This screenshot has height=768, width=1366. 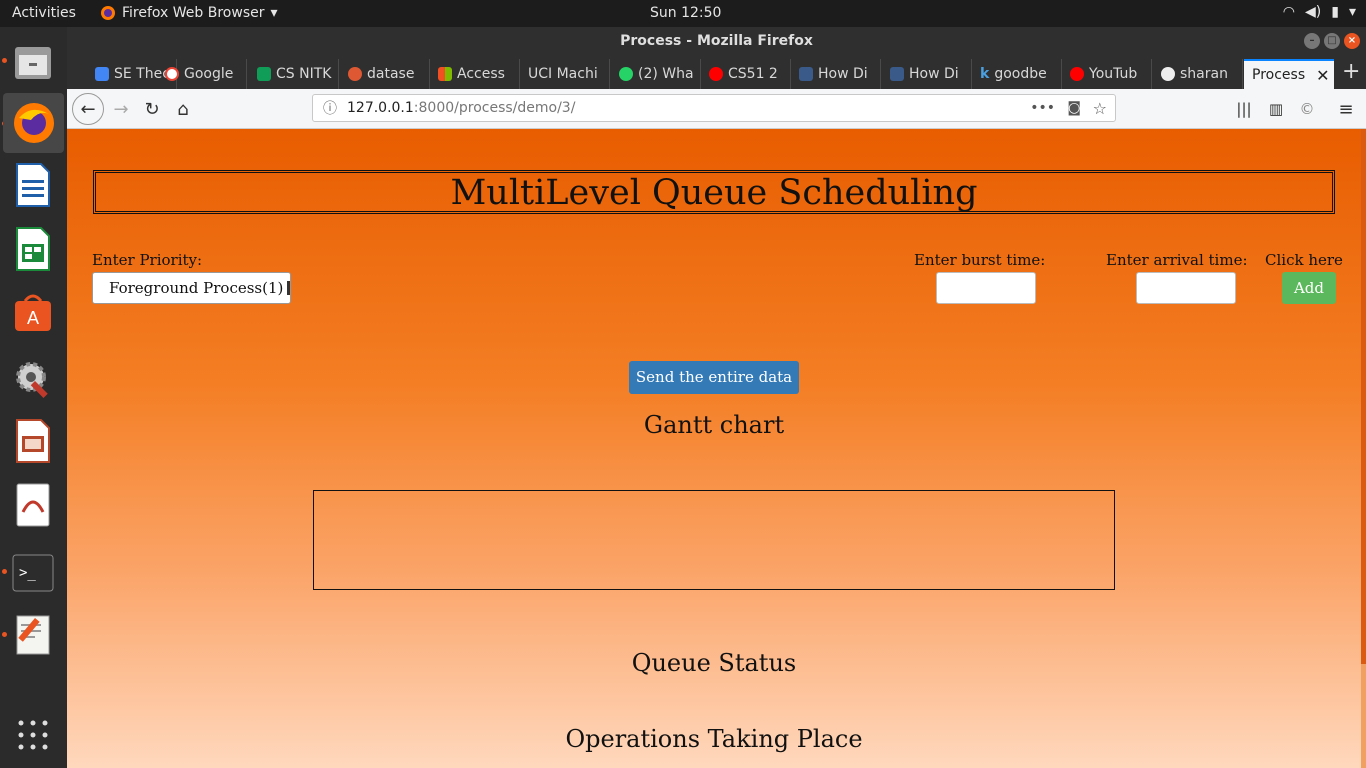 I want to click on page-title: MultiLevel Queue Scheduling, so click(x=714, y=192).